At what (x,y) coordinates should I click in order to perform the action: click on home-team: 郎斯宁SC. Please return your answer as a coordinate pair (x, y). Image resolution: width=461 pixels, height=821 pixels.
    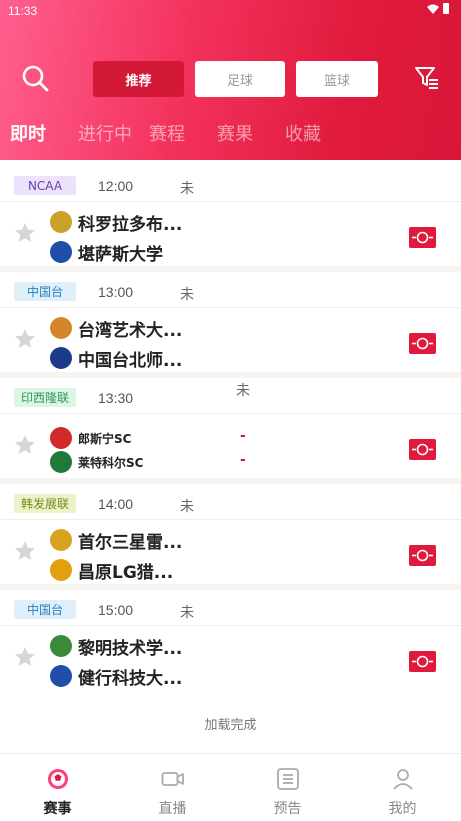
    Looking at the image, I should click on (90, 438).